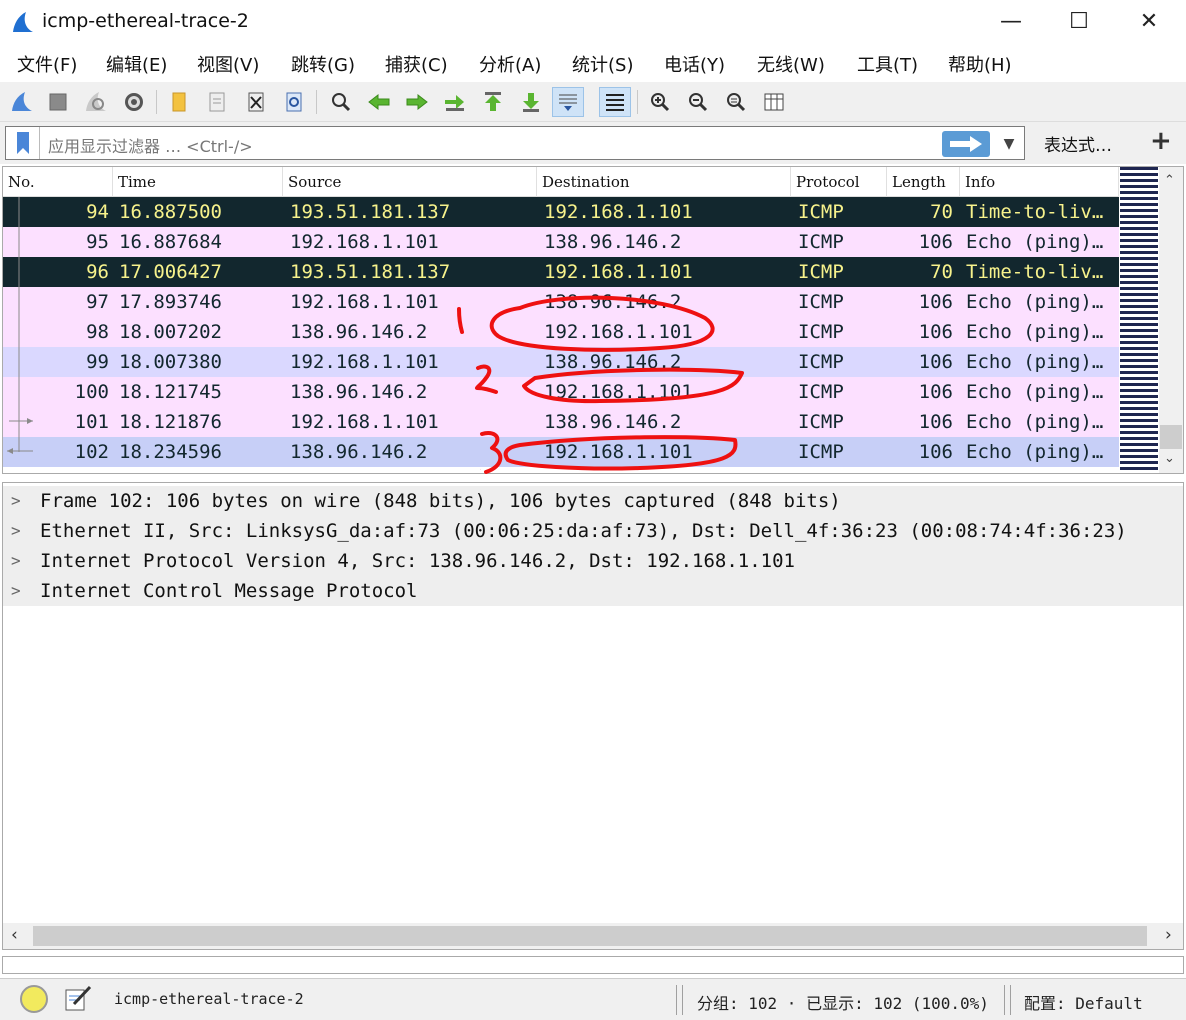 The width and height of the screenshot is (1186, 1020). What do you see at coordinates (1039, 182) in the screenshot?
I see `column-header-info: Info` at bounding box center [1039, 182].